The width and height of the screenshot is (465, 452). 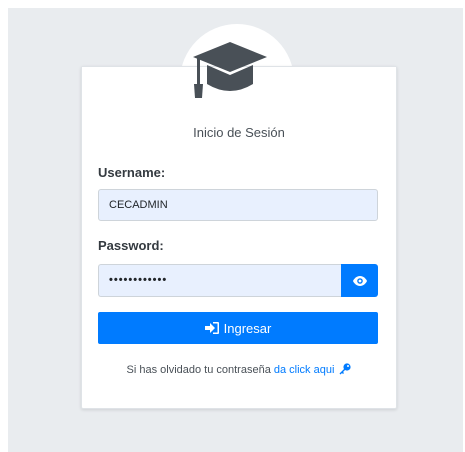 What do you see at coordinates (304, 370) in the screenshot?
I see `forgot-link: da click aqui` at bounding box center [304, 370].